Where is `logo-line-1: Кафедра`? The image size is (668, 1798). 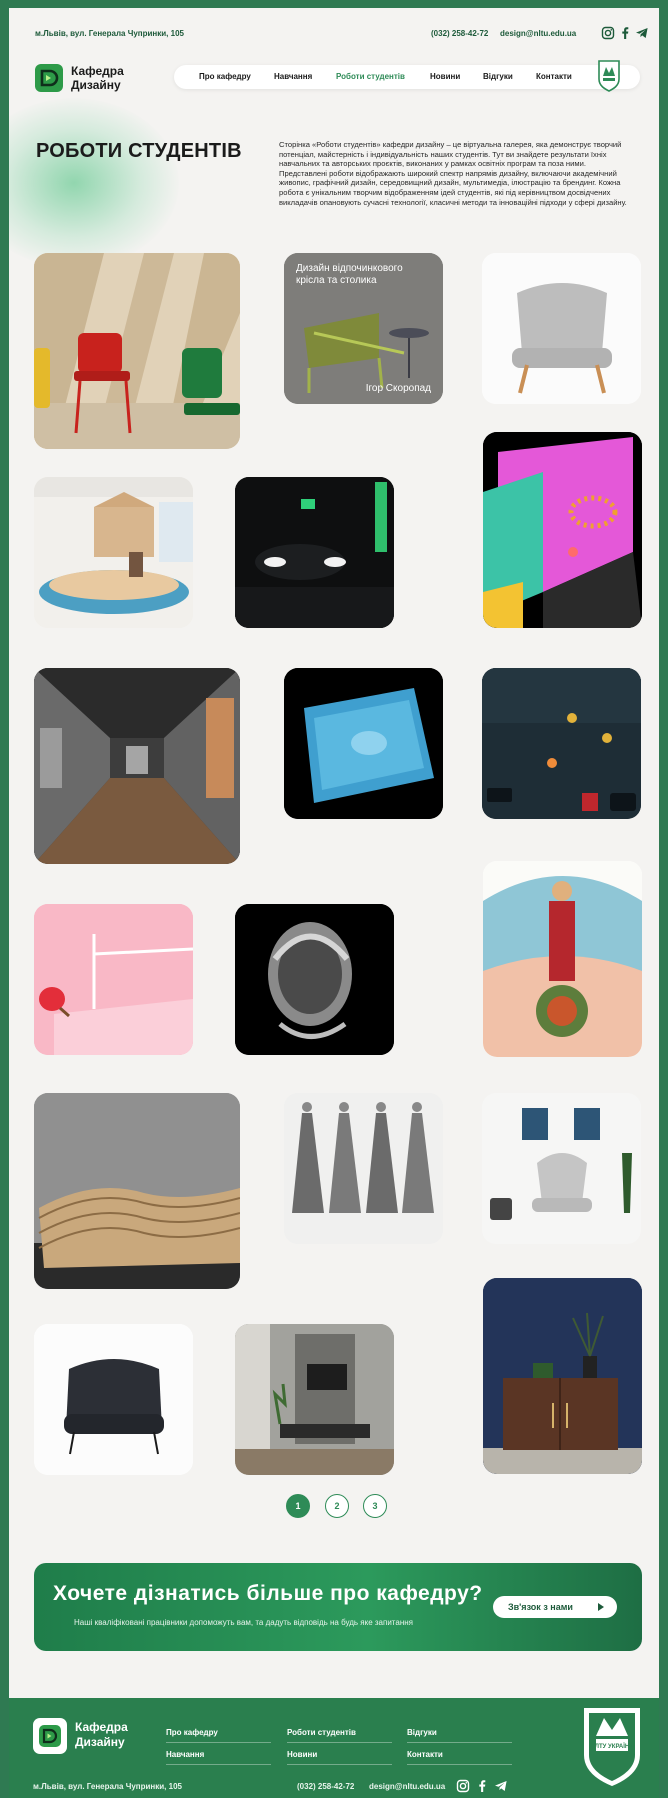 logo-line-1: Кафедра is located at coordinates (97, 71).